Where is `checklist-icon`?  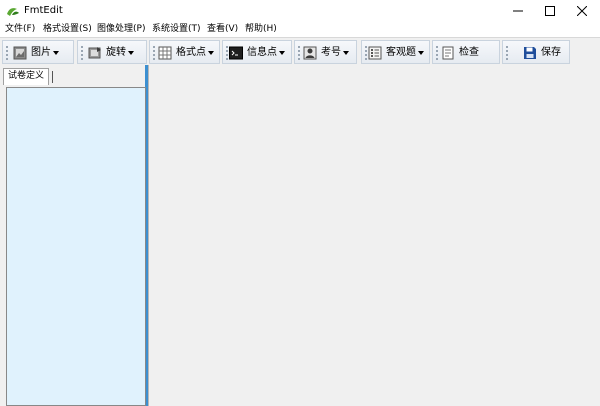 checklist-icon is located at coordinates (375, 52).